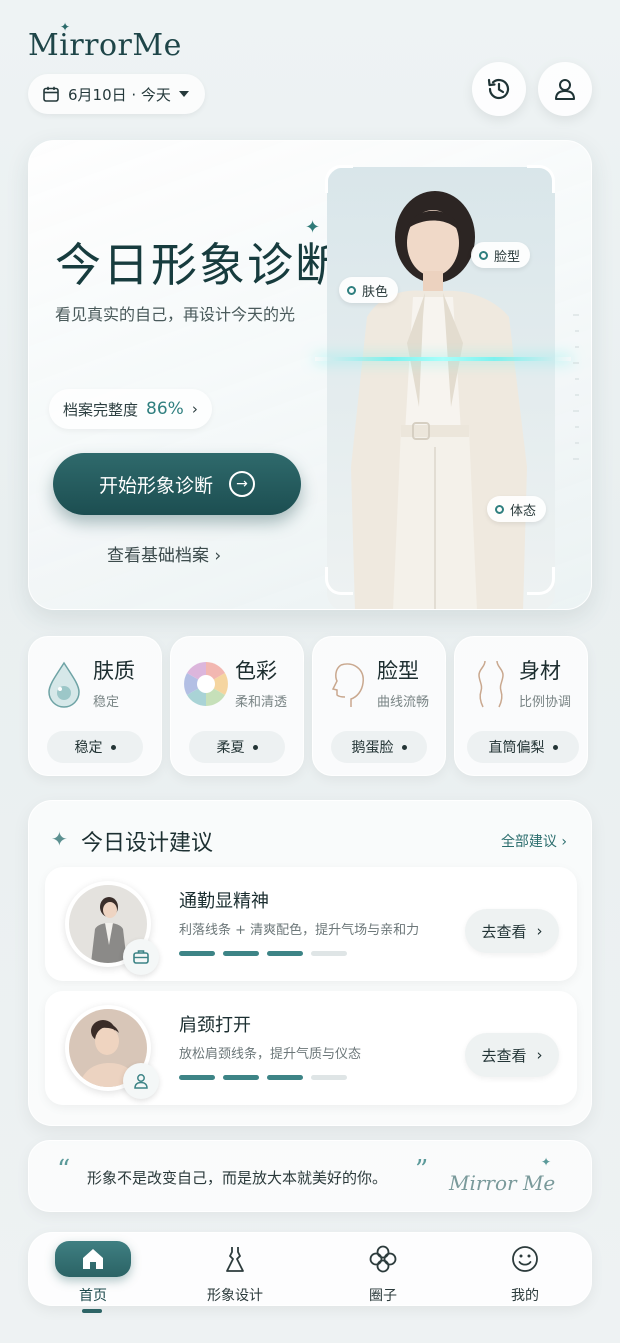  Describe the element at coordinates (92, 1311) in the screenshot. I see `active-tab-indicator` at that location.